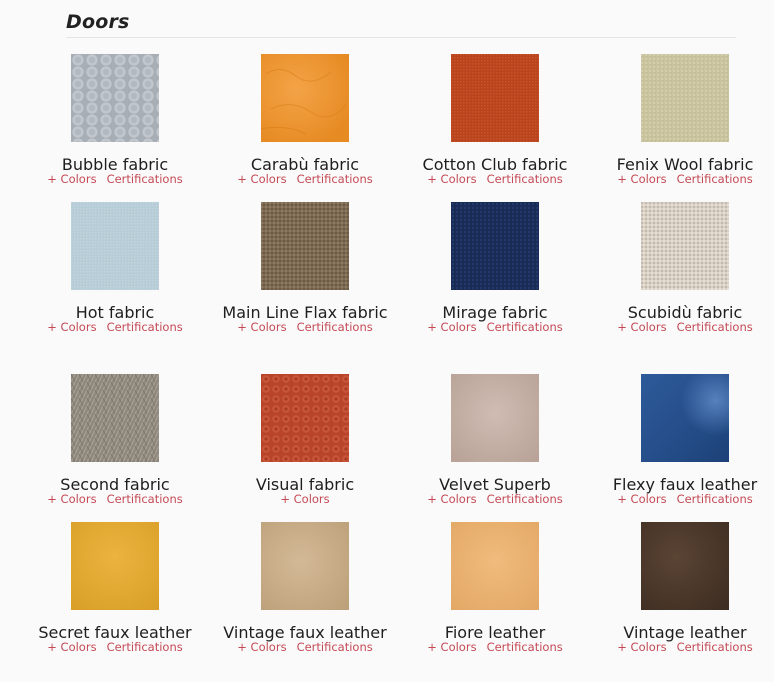 The image size is (774, 682). I want to click on mirage-fabric-swatch, so click(495, 246).